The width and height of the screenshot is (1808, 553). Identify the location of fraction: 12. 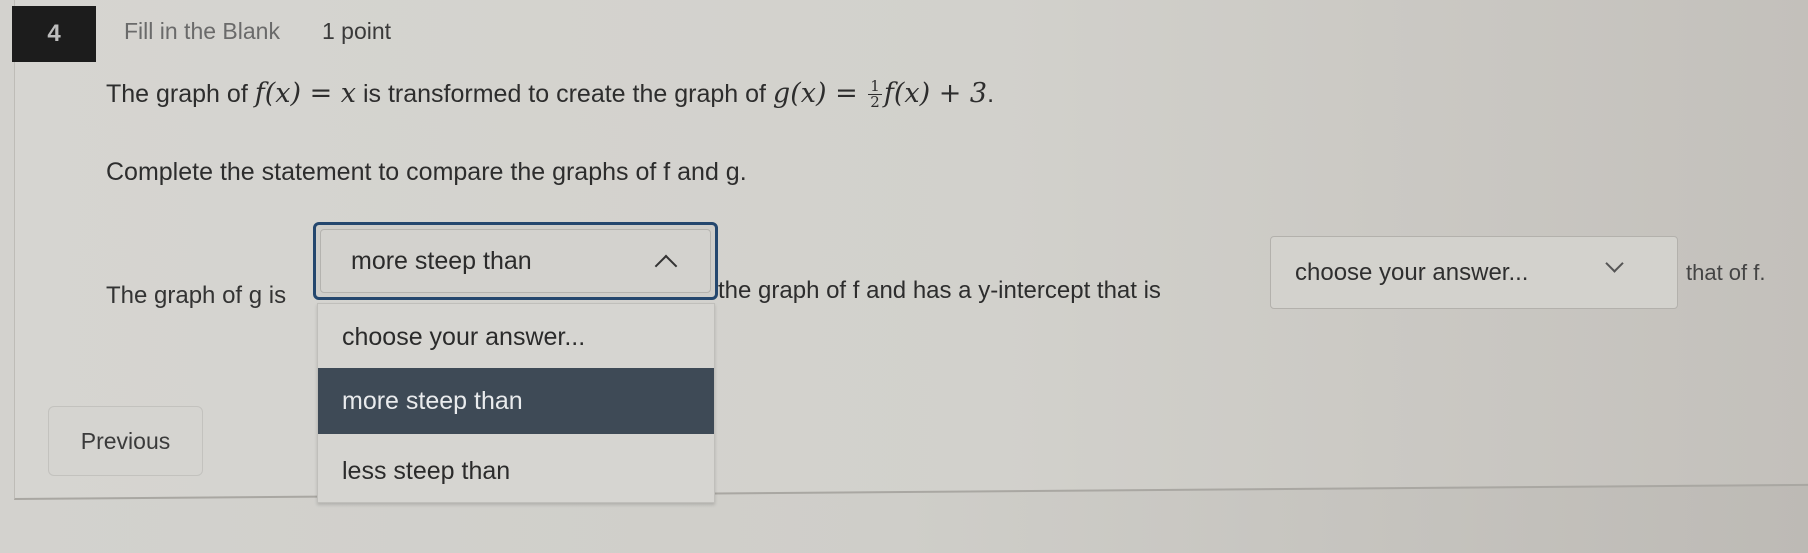
(875, 94).